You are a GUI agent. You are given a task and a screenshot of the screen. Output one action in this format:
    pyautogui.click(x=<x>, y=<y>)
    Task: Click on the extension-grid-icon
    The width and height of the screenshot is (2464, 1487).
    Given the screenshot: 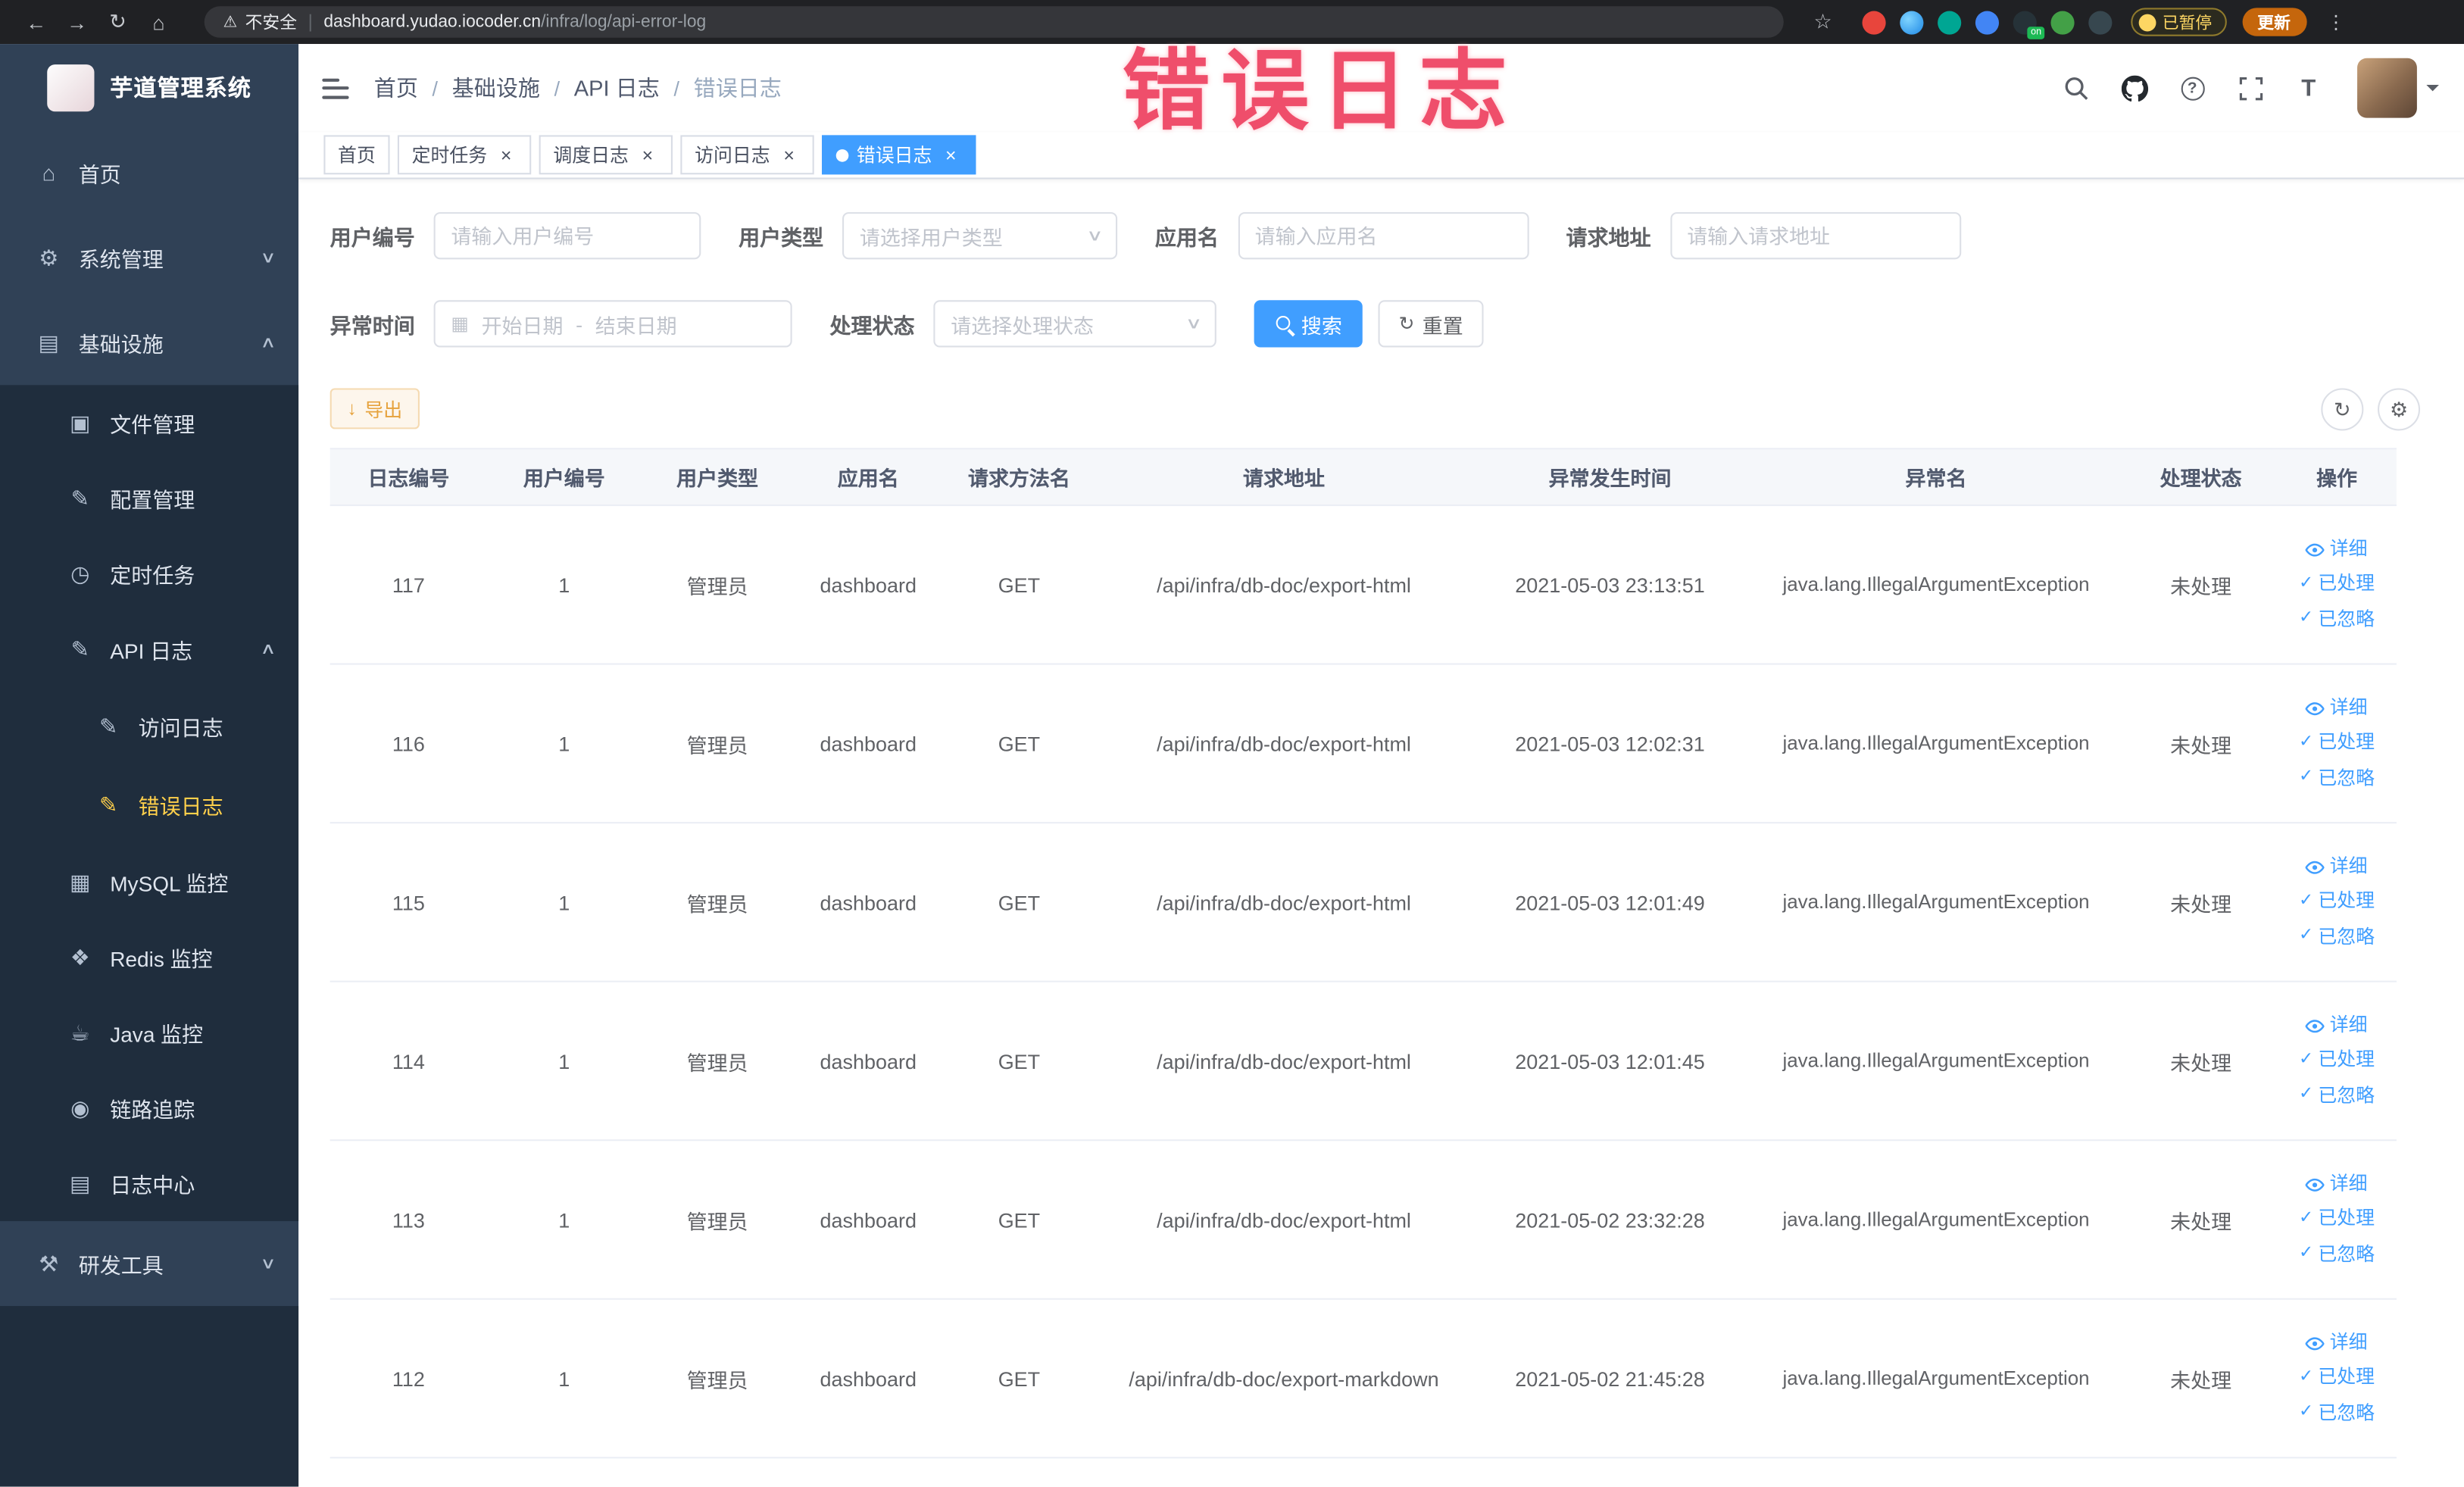 What is the action you would take?
    pyautogui.click(x=1987, y=22)
    